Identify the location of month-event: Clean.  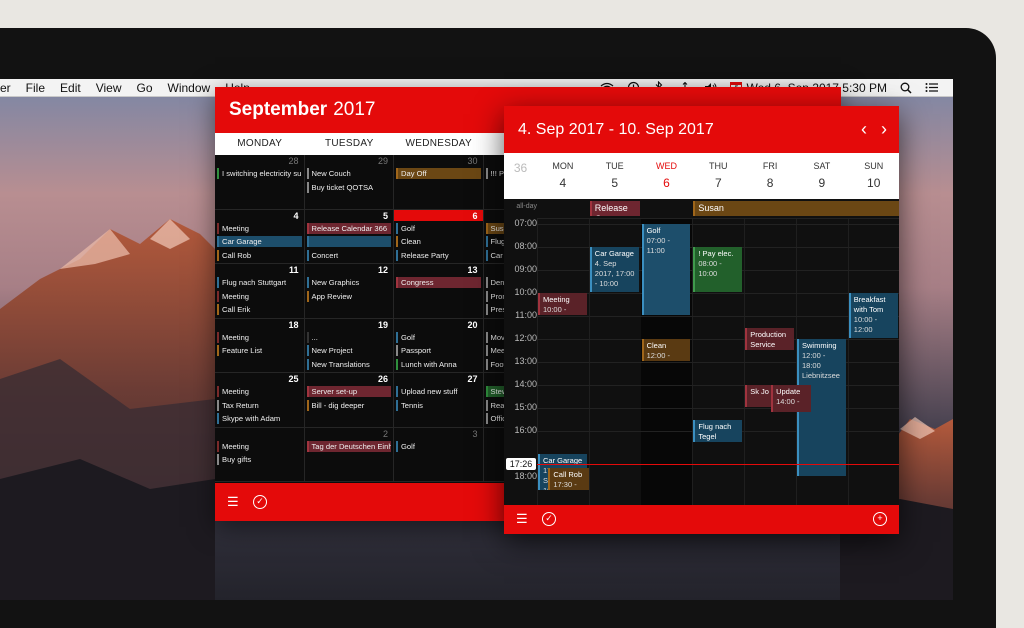
(438, 241).